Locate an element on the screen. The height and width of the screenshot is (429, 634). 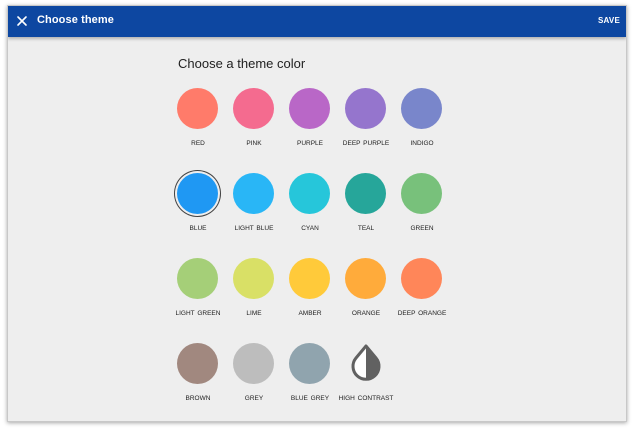
theme-swatch-amber: AMBER is located at coordinates (310, 298).